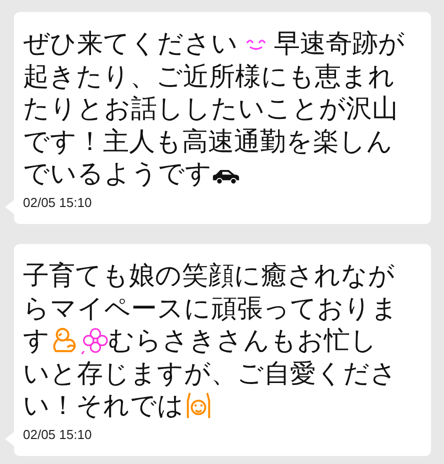 This screenshot has height=464, width=444. I want to click on cheering-figure-icon, so click(198, 405).